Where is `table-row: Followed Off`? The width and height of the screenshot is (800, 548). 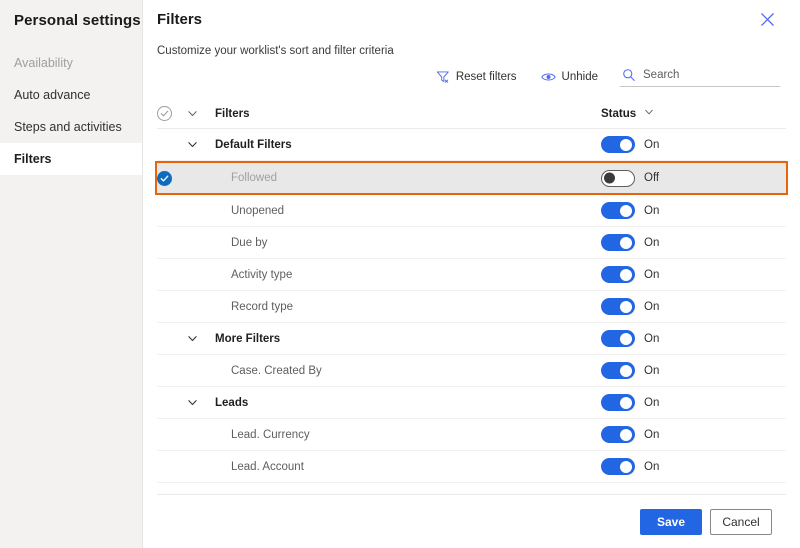
table-row: Followed Off is located at coordinates (471, 178).